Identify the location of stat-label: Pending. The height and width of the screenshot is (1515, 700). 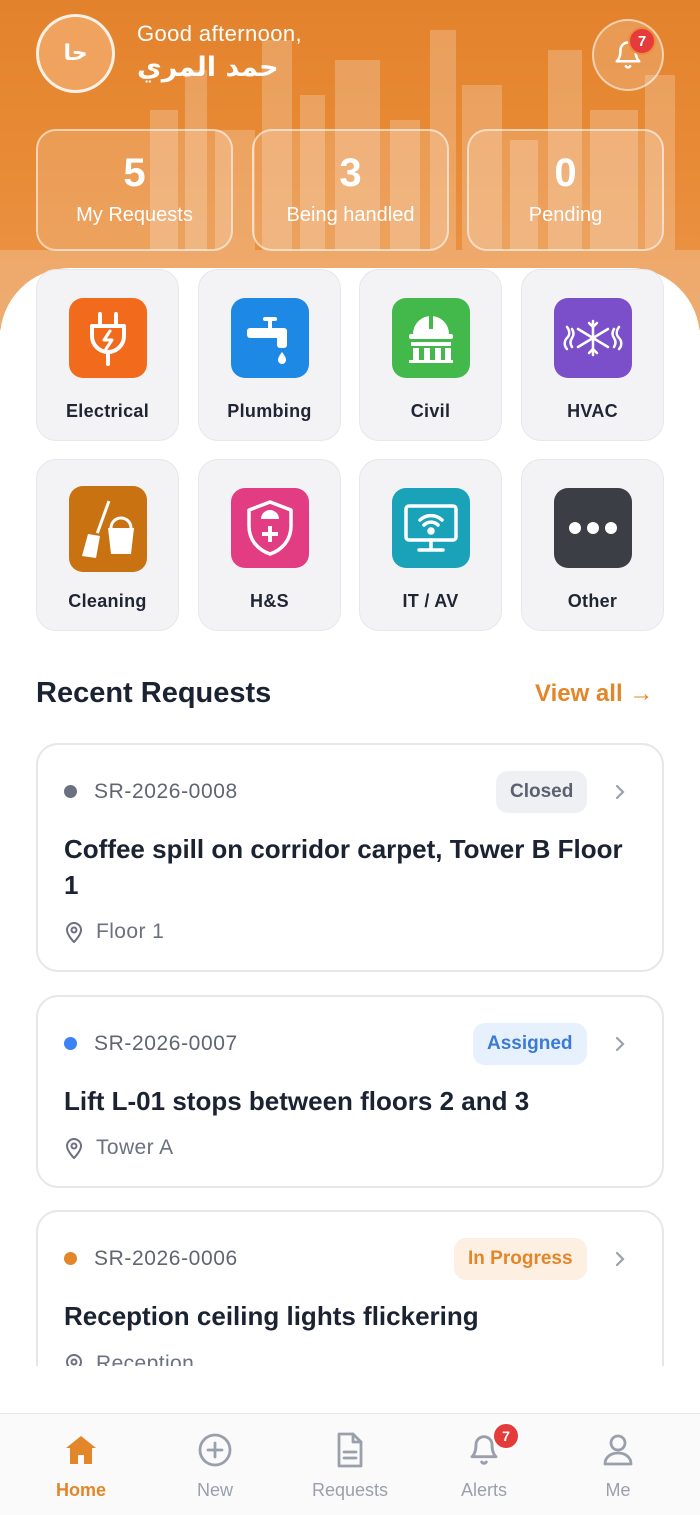
(565, 215).